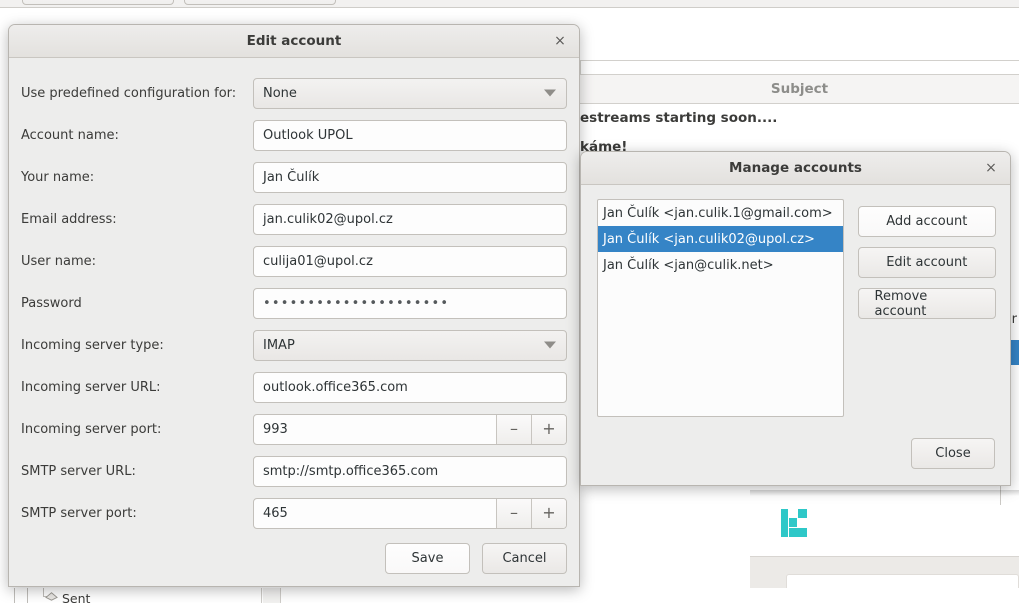  Describe the element at coordinates (69, 219) in the screenshot. I see `field-label: Email address:` at that location.